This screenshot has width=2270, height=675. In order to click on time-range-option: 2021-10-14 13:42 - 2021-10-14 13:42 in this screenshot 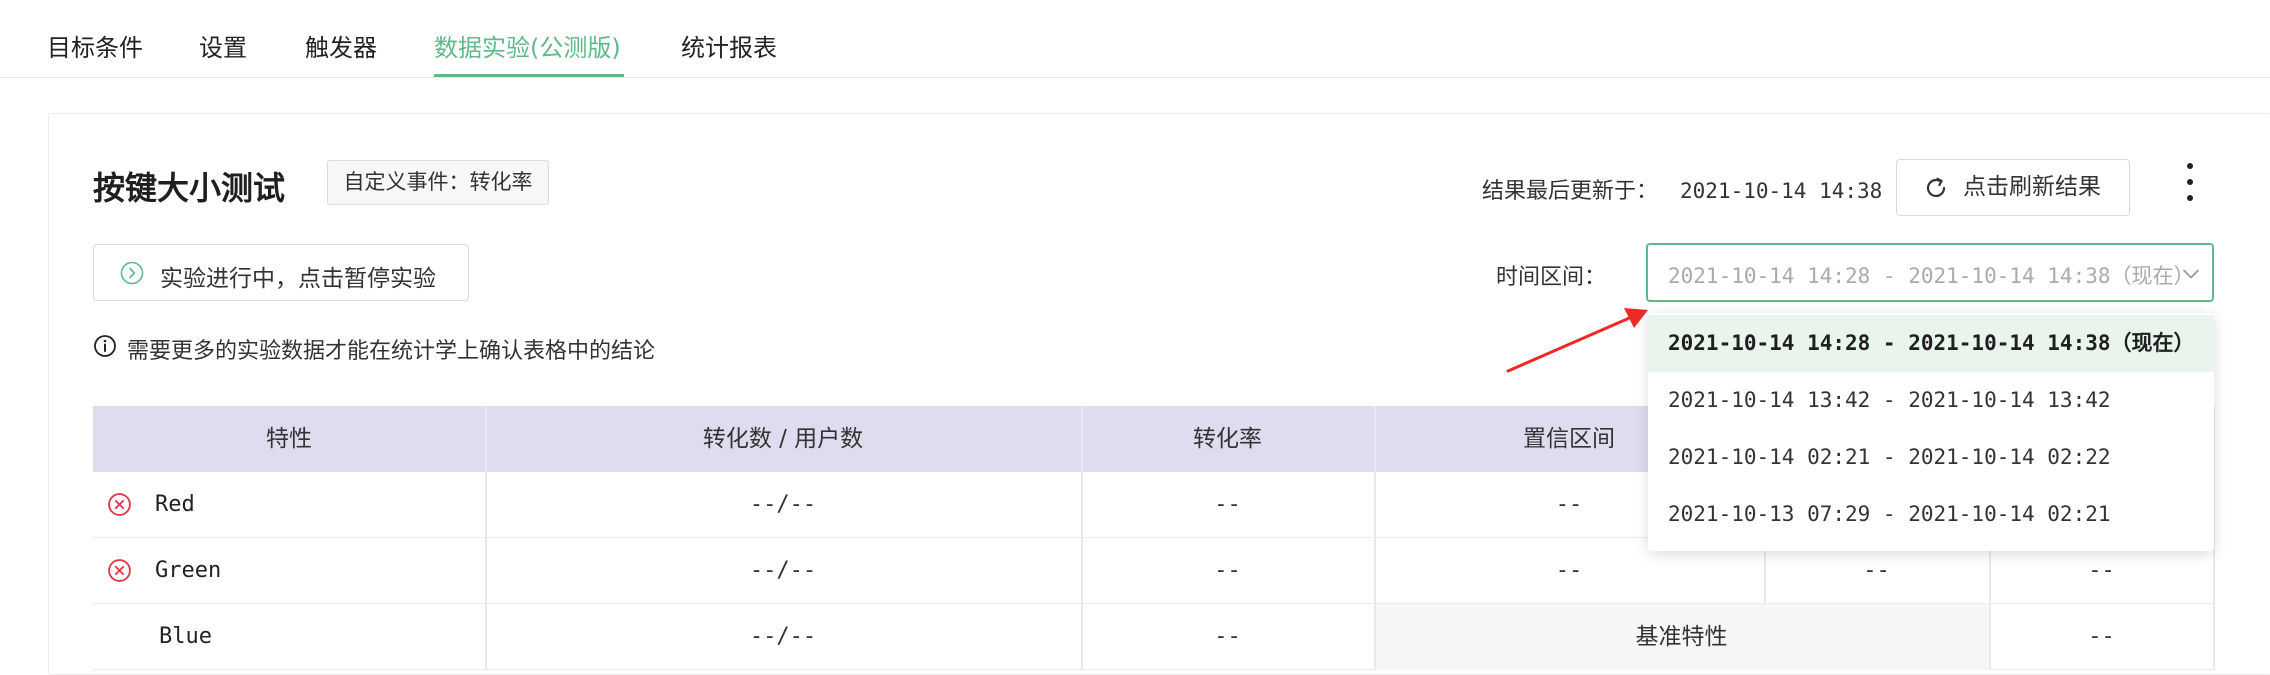, I will do `click(1931, 400)`.